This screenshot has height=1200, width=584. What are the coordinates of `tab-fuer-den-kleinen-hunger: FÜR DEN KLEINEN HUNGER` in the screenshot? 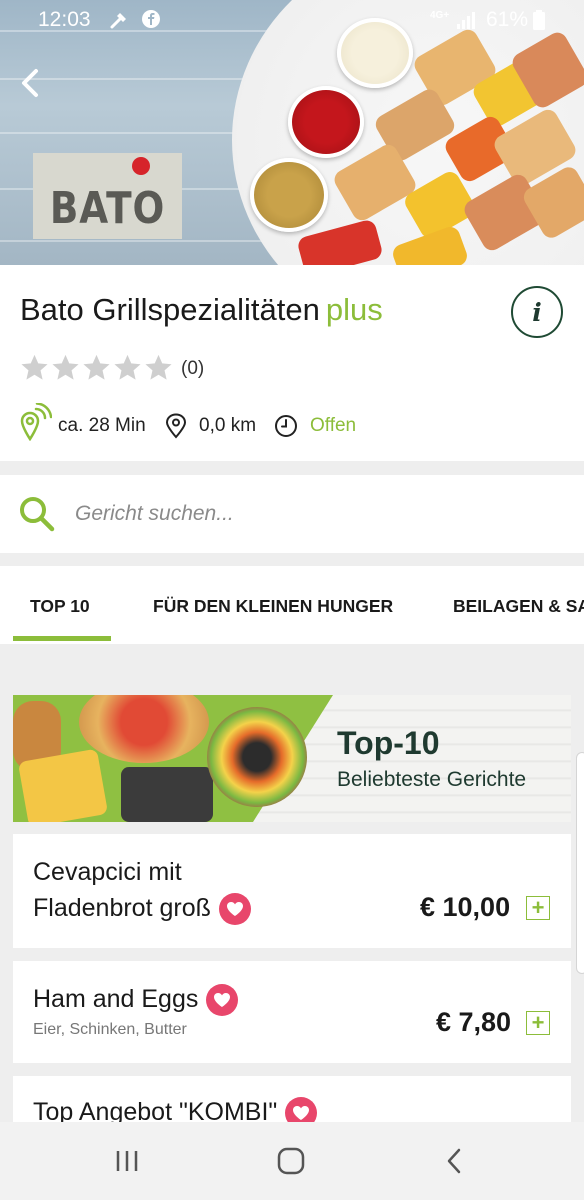 It's located at (273, 606).